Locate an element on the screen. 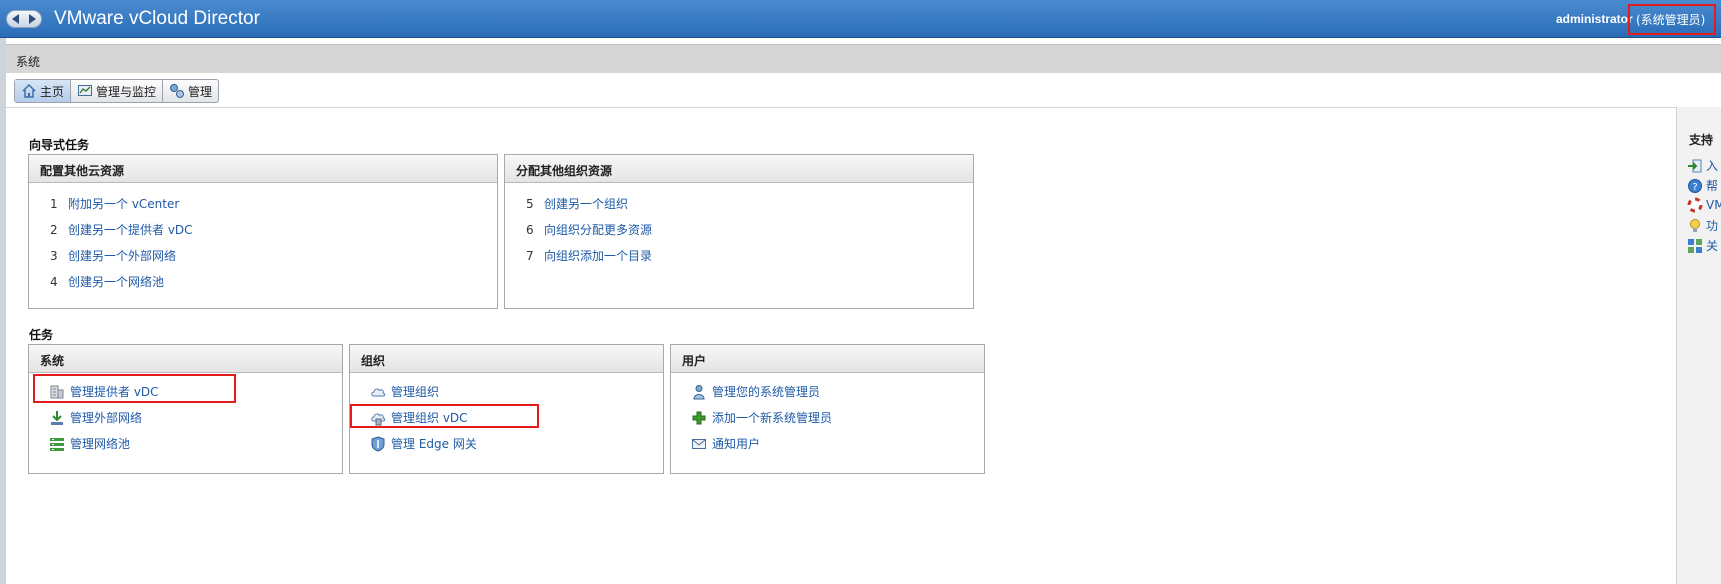 The width and height of the screenshot is (1721, 584). tab-manage: 管理 is located at coordinates (190, 91).